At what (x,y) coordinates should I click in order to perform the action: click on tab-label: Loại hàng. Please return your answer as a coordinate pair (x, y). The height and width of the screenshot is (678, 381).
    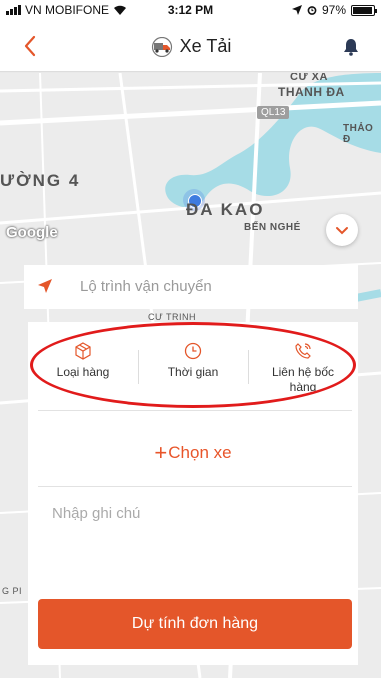
    Looking at the image, I should click on (83, 372).